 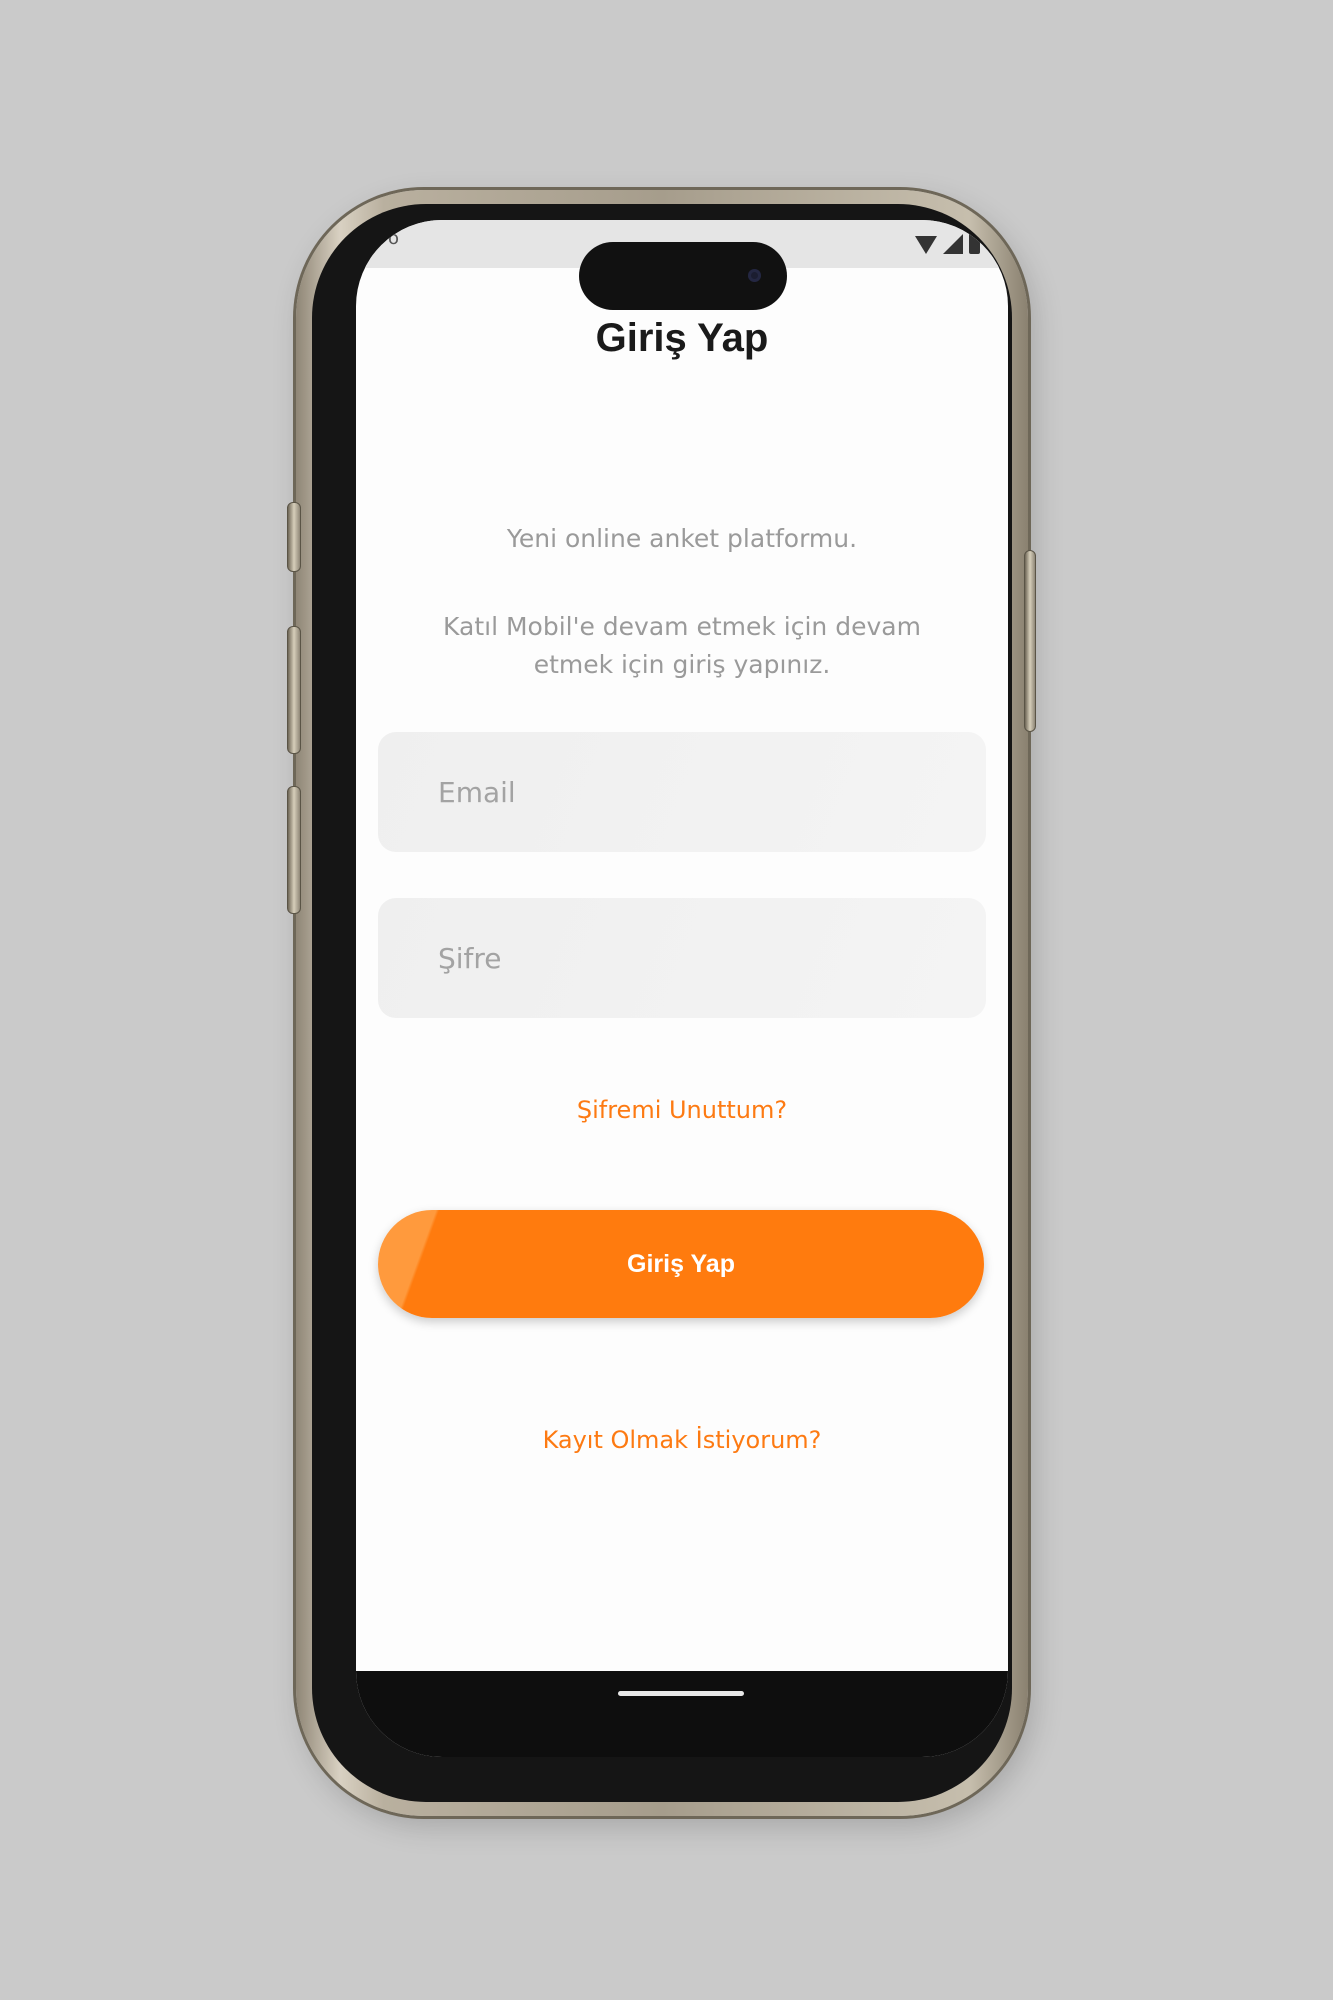 I want to click on password-field, so click(x=682, y=958).